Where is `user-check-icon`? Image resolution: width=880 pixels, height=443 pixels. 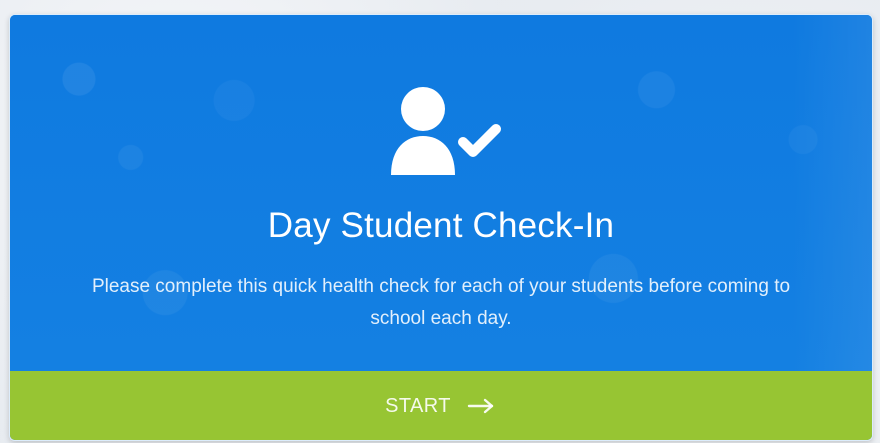 user-check-icon is located at coordinates (446, 131).